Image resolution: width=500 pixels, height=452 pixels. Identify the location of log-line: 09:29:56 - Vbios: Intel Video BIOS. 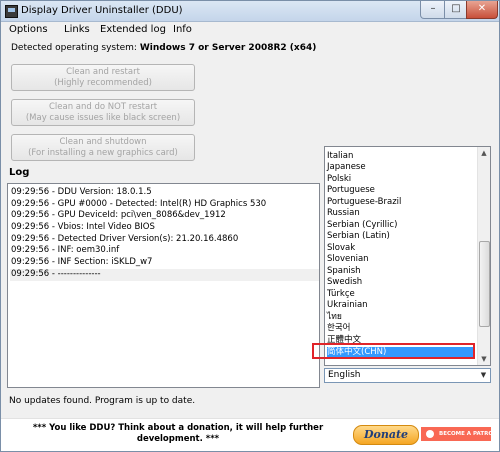
(164, 228).